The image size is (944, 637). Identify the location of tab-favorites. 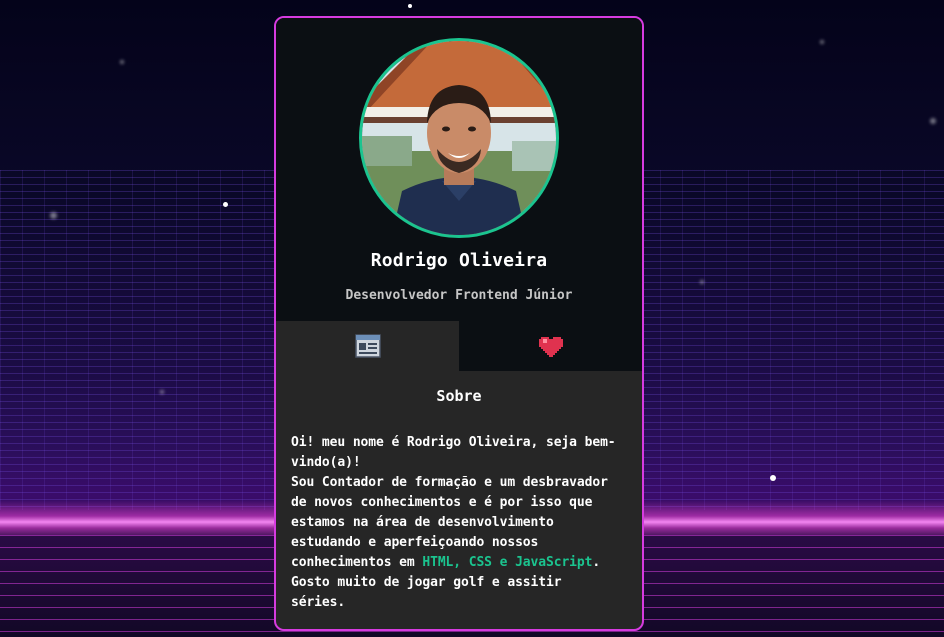
(550, 346).